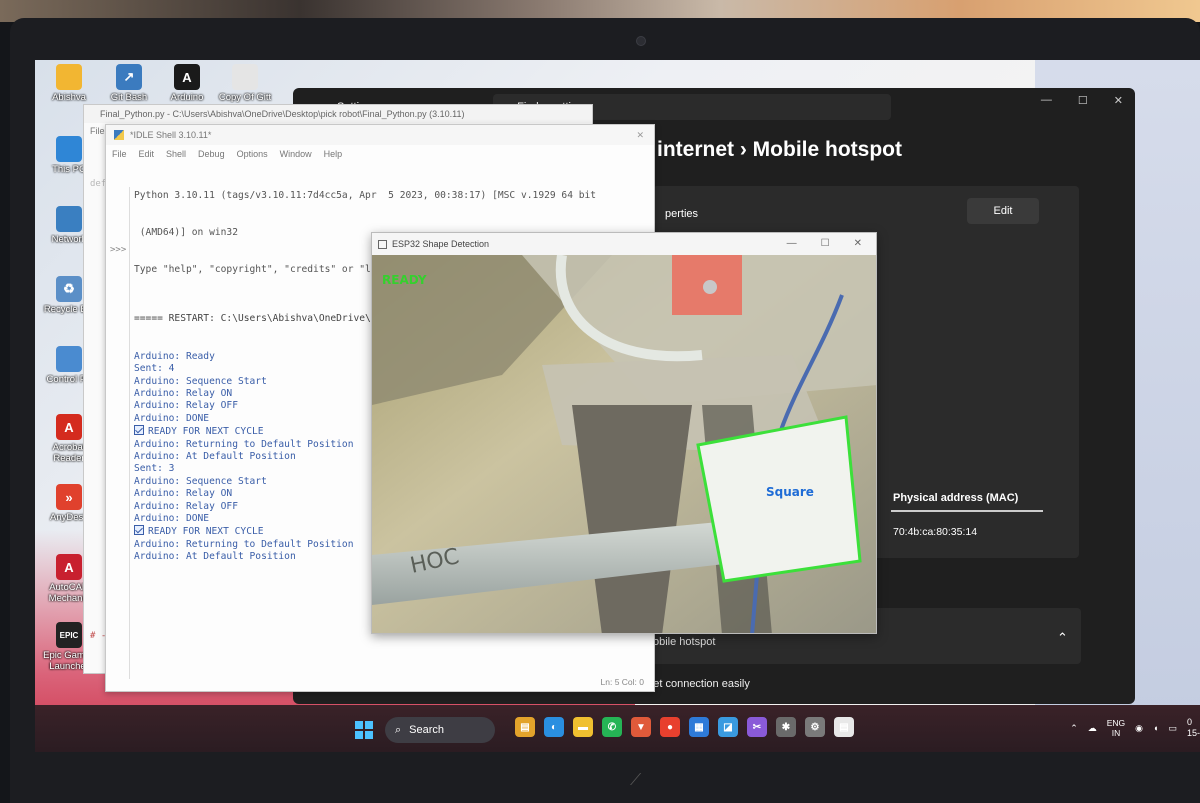 Image resolution: width=1200 pixels, height=803 pixels. What do you see at coordinates (364, 730) in the screenshot?
I see `start-button` at bounding box center [364, 730].